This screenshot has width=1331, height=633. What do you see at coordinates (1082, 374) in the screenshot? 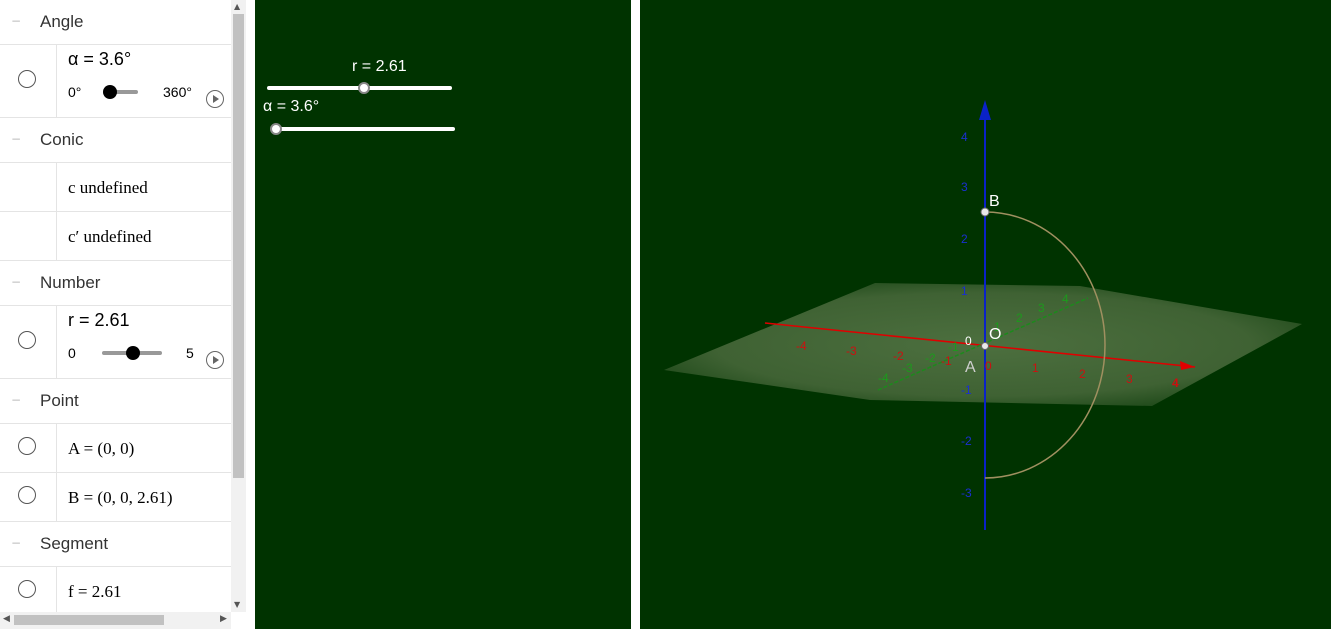
I see `x-tick-label: 2` at bounding box center [1082, 374].